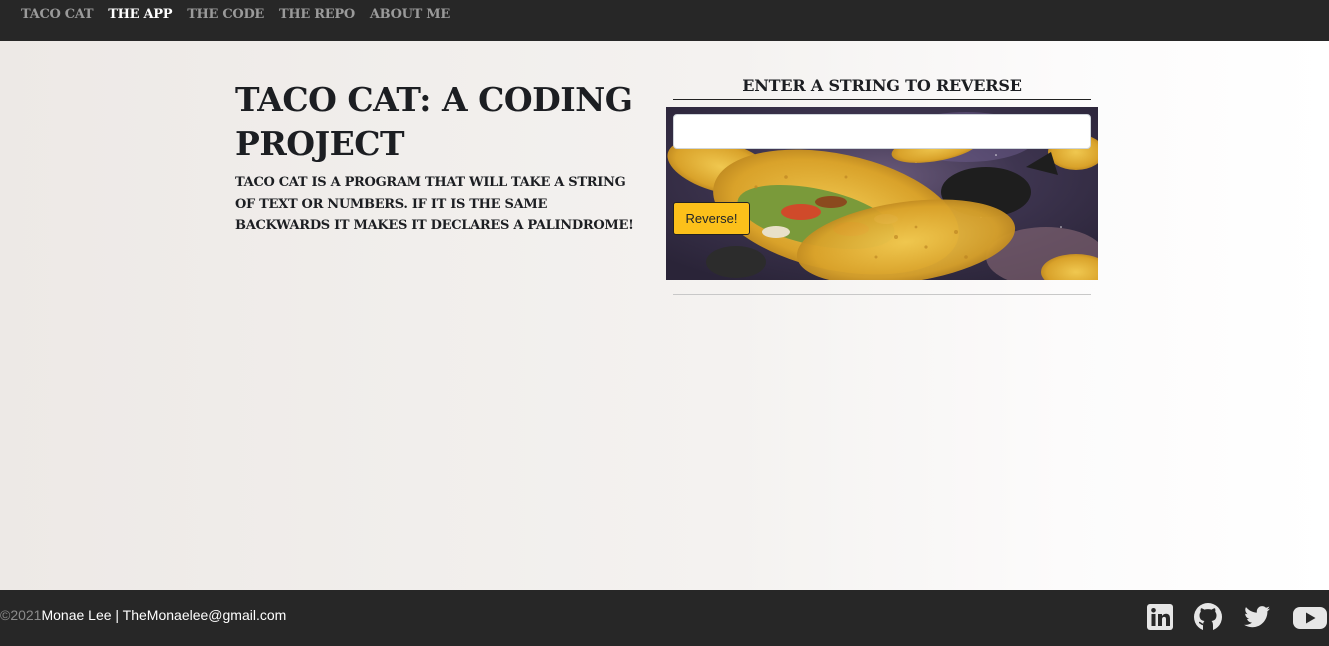  What do you see at coordinates (140, 14) in the screenshot?
I see `nav-link-the-app: THE APP` at bounding box center [140, 14].